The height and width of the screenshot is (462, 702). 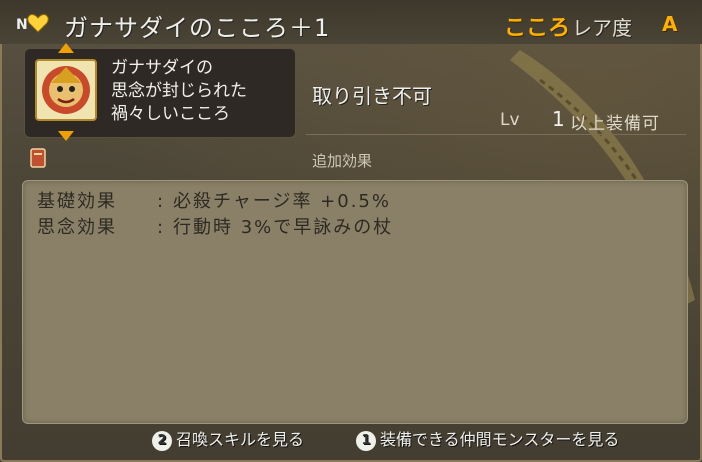 I want to click on button-1-icon: 1, so click(x=366, y=441).